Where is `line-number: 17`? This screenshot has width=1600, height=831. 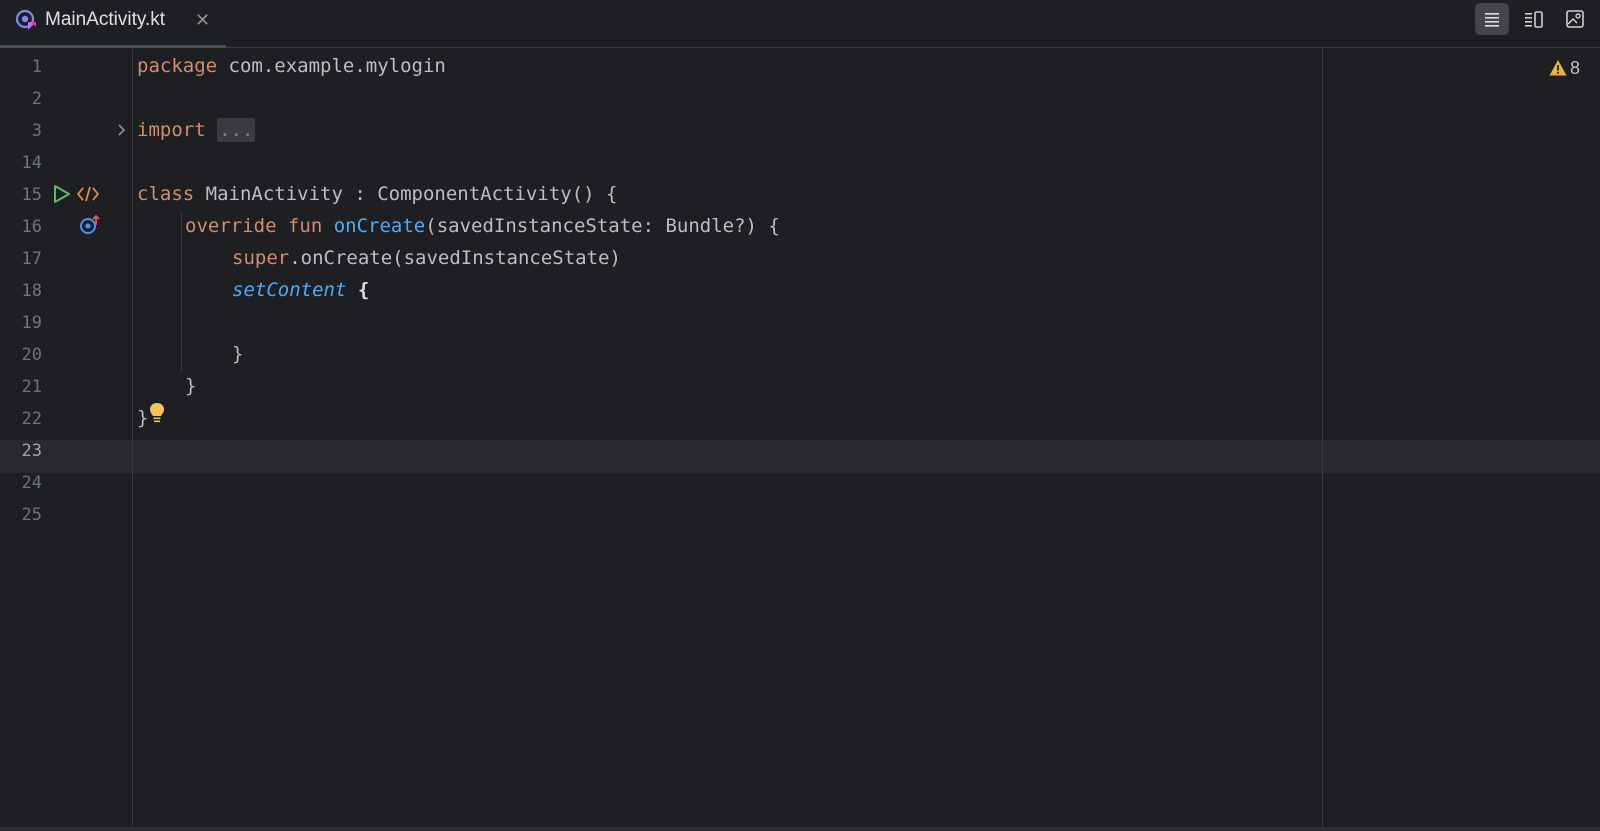
line-number: 17 is located at coordinates (31, 259).